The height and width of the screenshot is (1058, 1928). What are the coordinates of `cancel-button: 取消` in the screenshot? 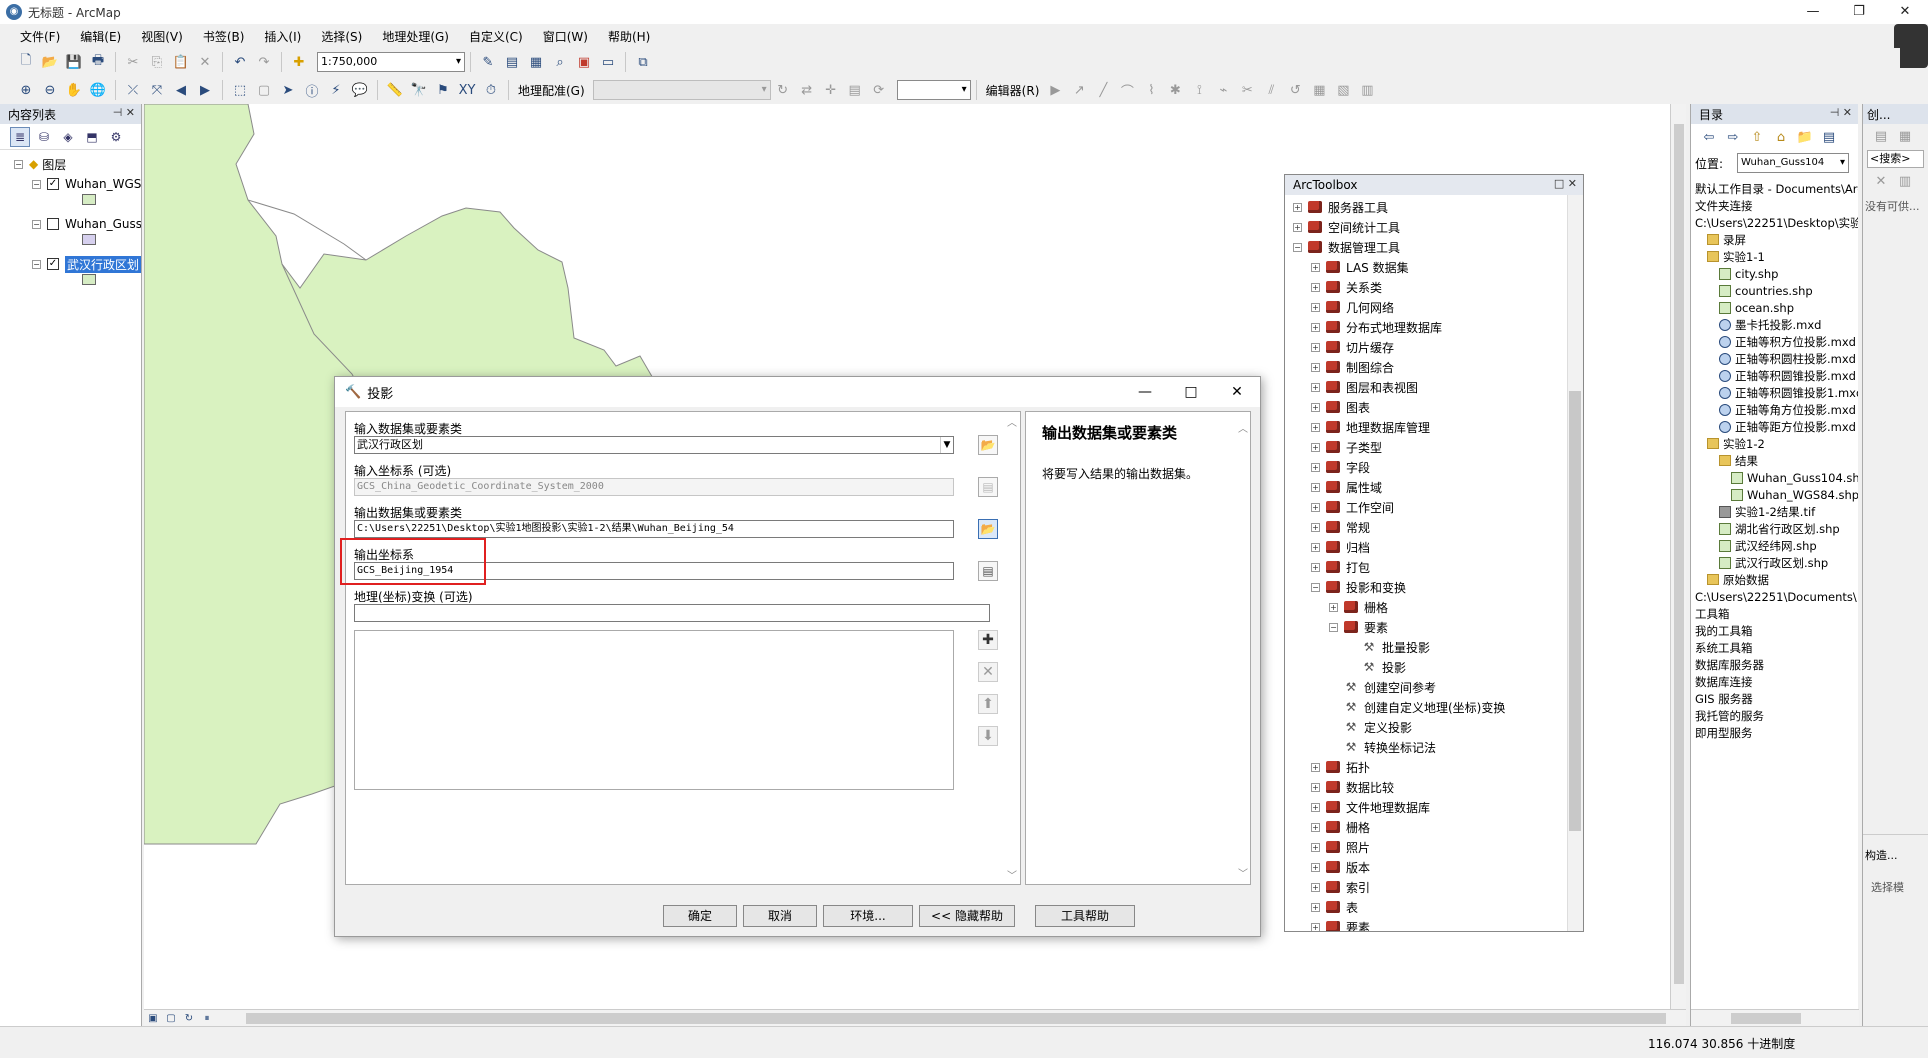 It's located at (780, 916).